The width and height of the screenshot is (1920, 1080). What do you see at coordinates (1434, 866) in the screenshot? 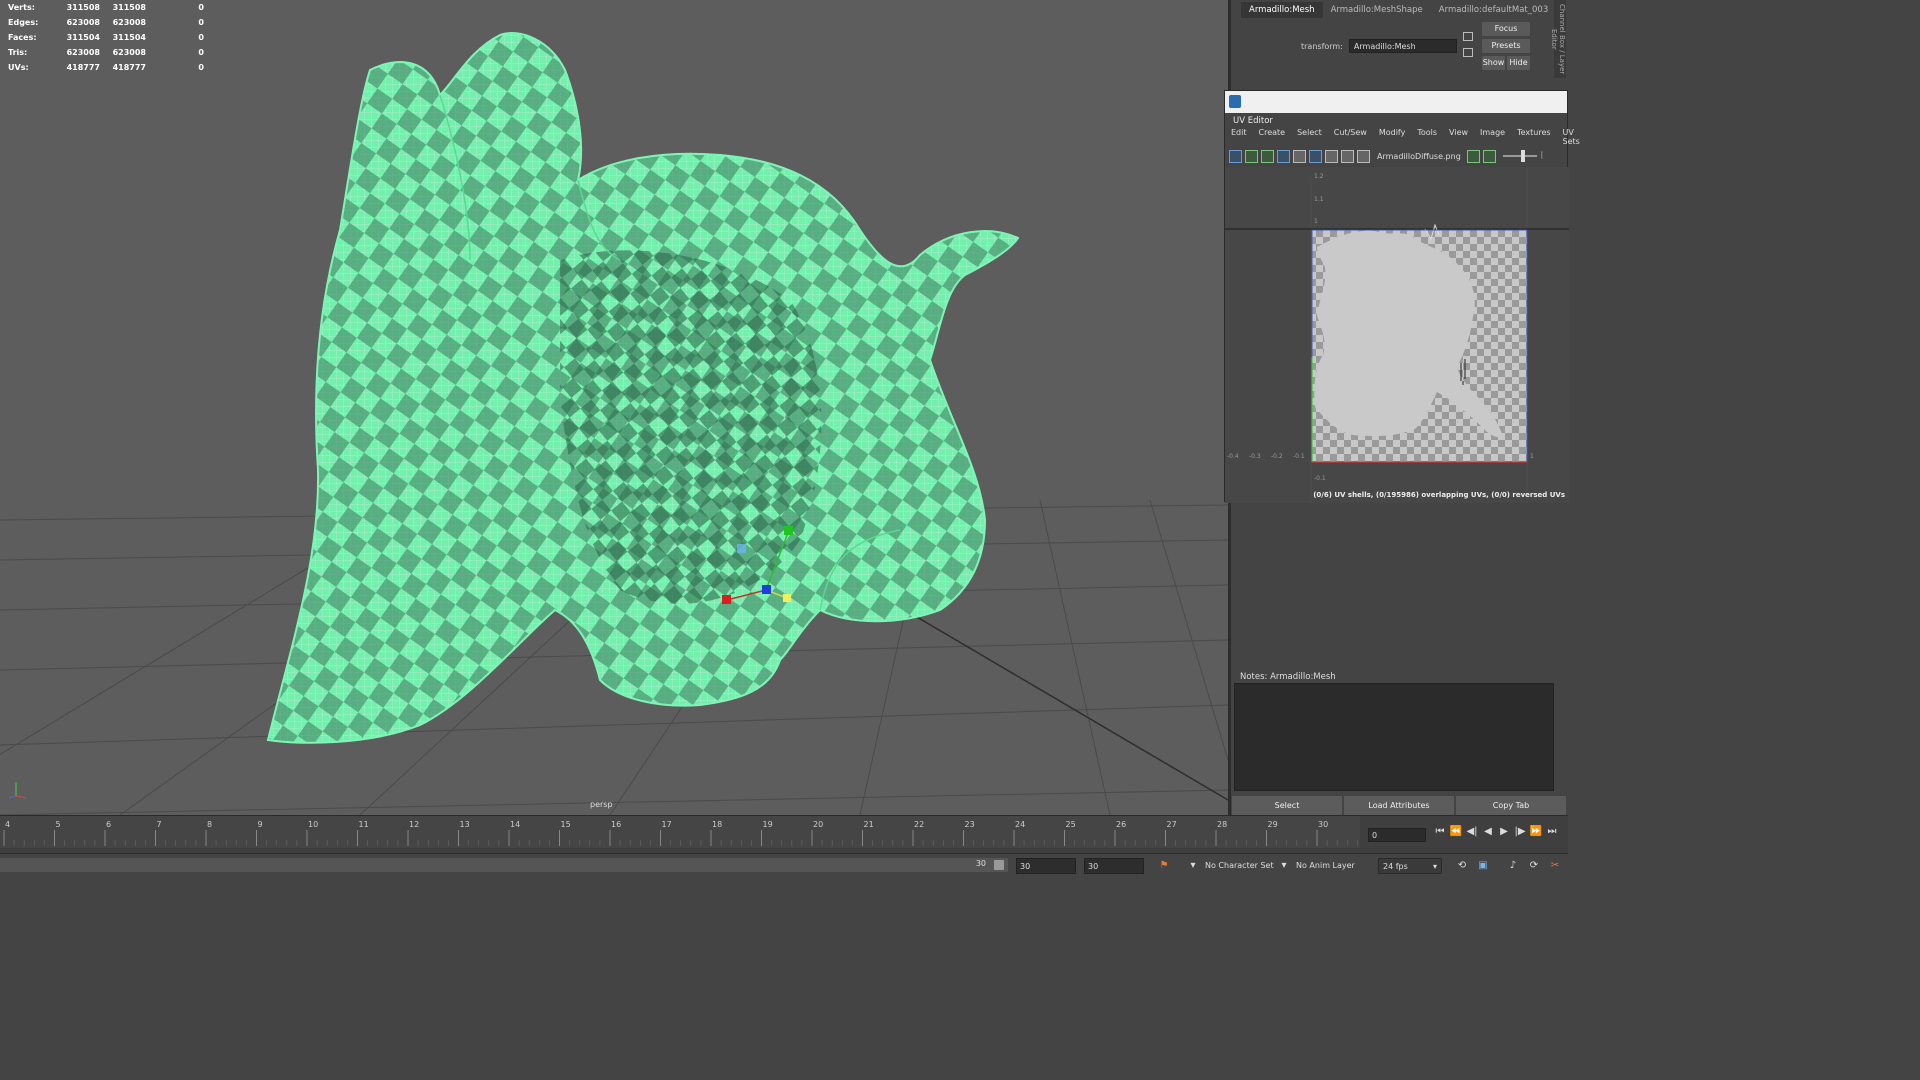
I see `fps-dropdown-icon: ▾` at bounding box center [1434, 866].